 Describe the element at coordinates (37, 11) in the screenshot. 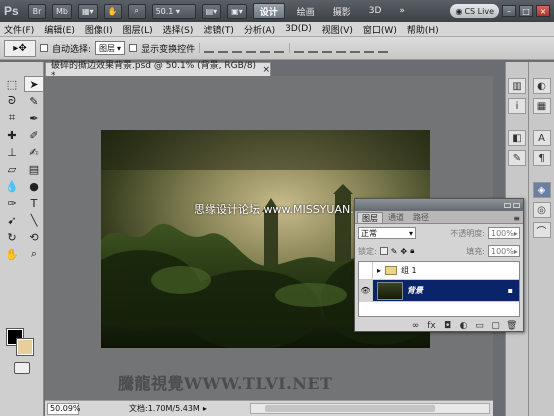

I see `bridge-button: Br` at that location.